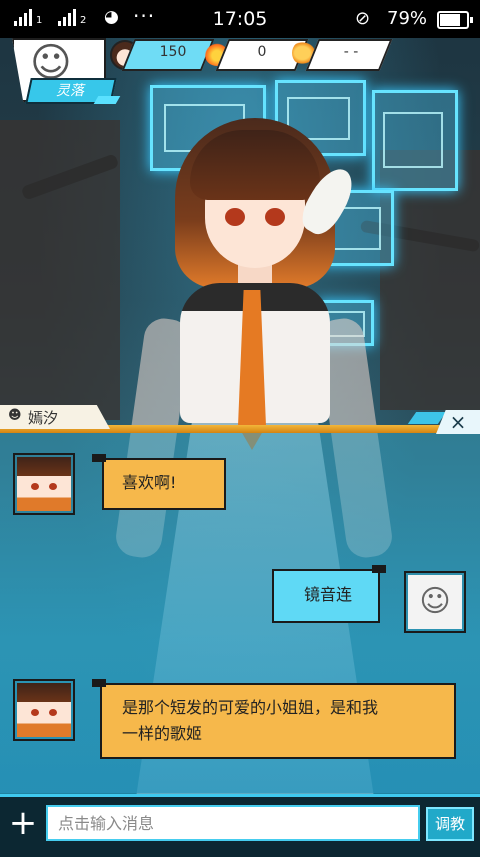  Describe the element at coordinates (233, 823) in the screenshot. I see `message-input` at that location.